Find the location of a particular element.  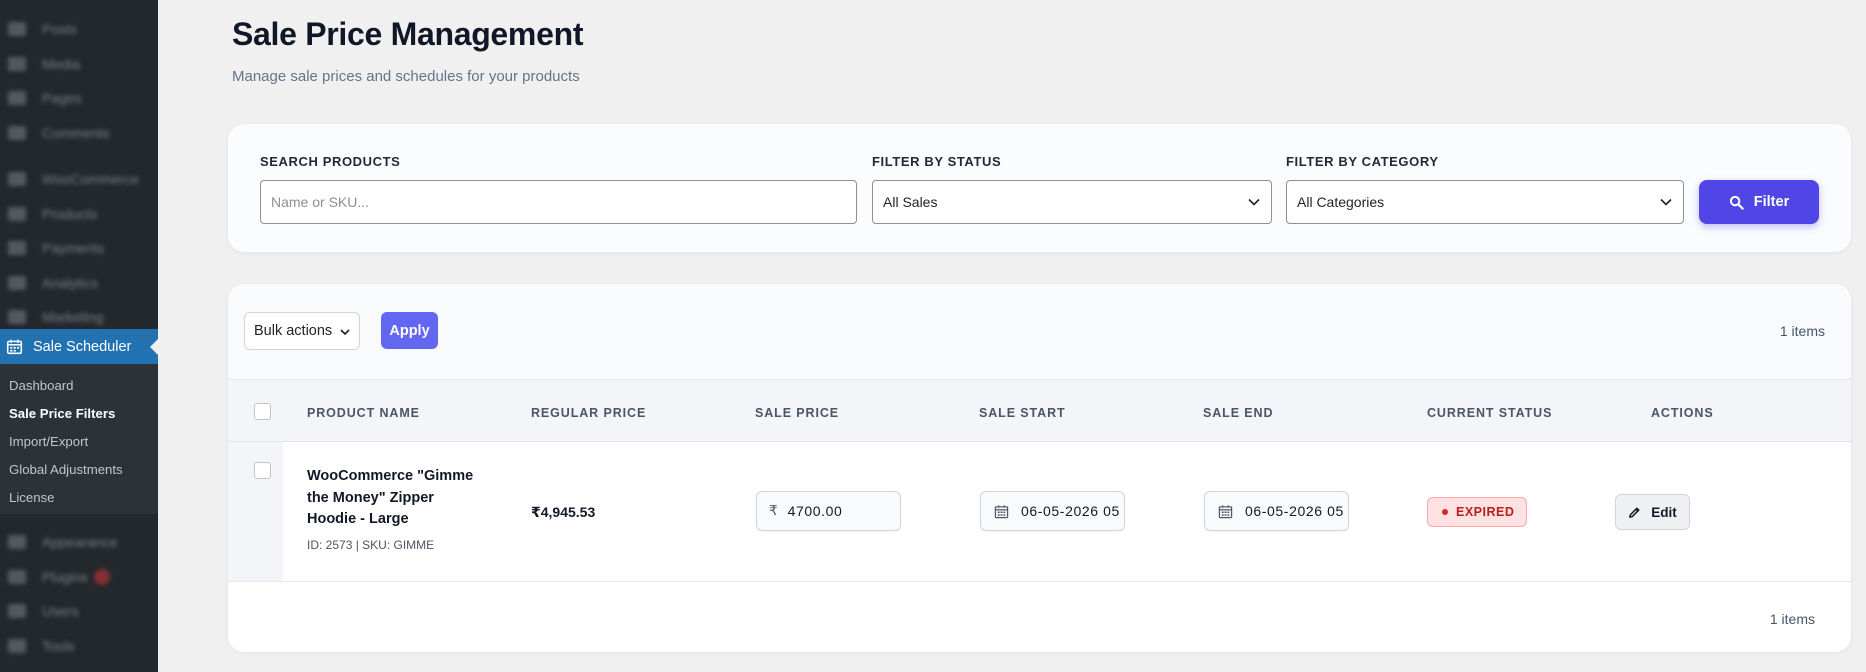

currency-symbol: ₹ is located at coordinates (773, 510).